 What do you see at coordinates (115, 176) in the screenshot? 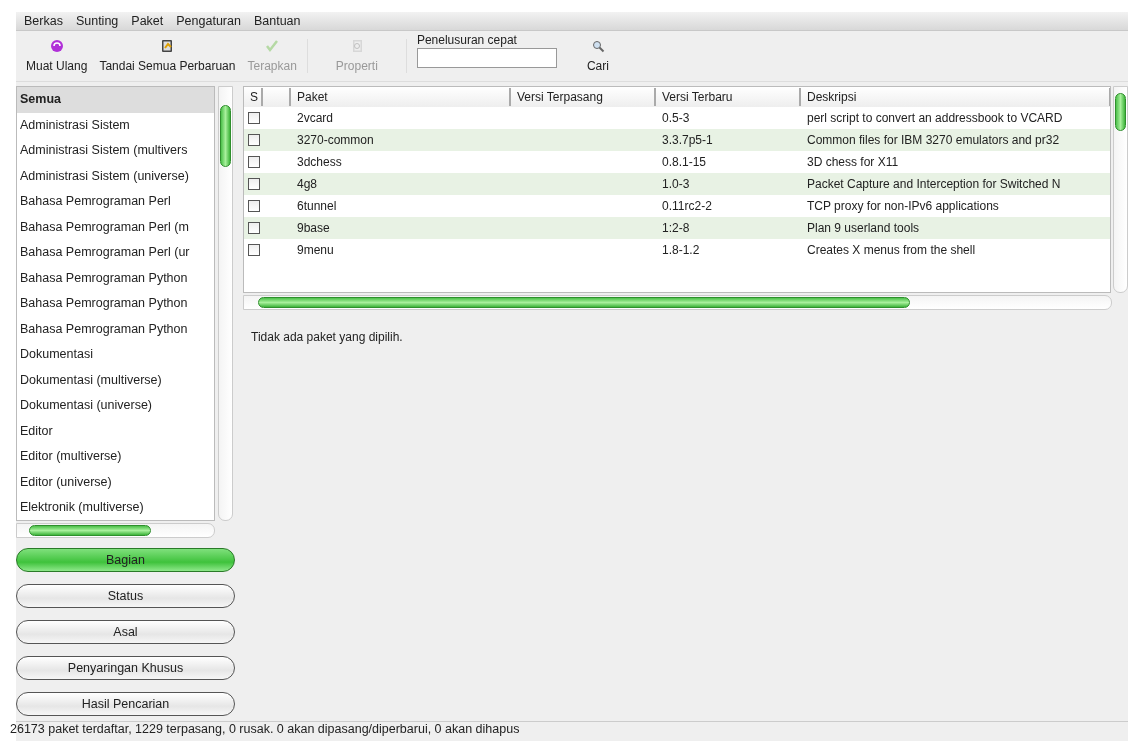
I see `category-item: Administrasi Sistem (universe)` at bounding box center [115, 176].